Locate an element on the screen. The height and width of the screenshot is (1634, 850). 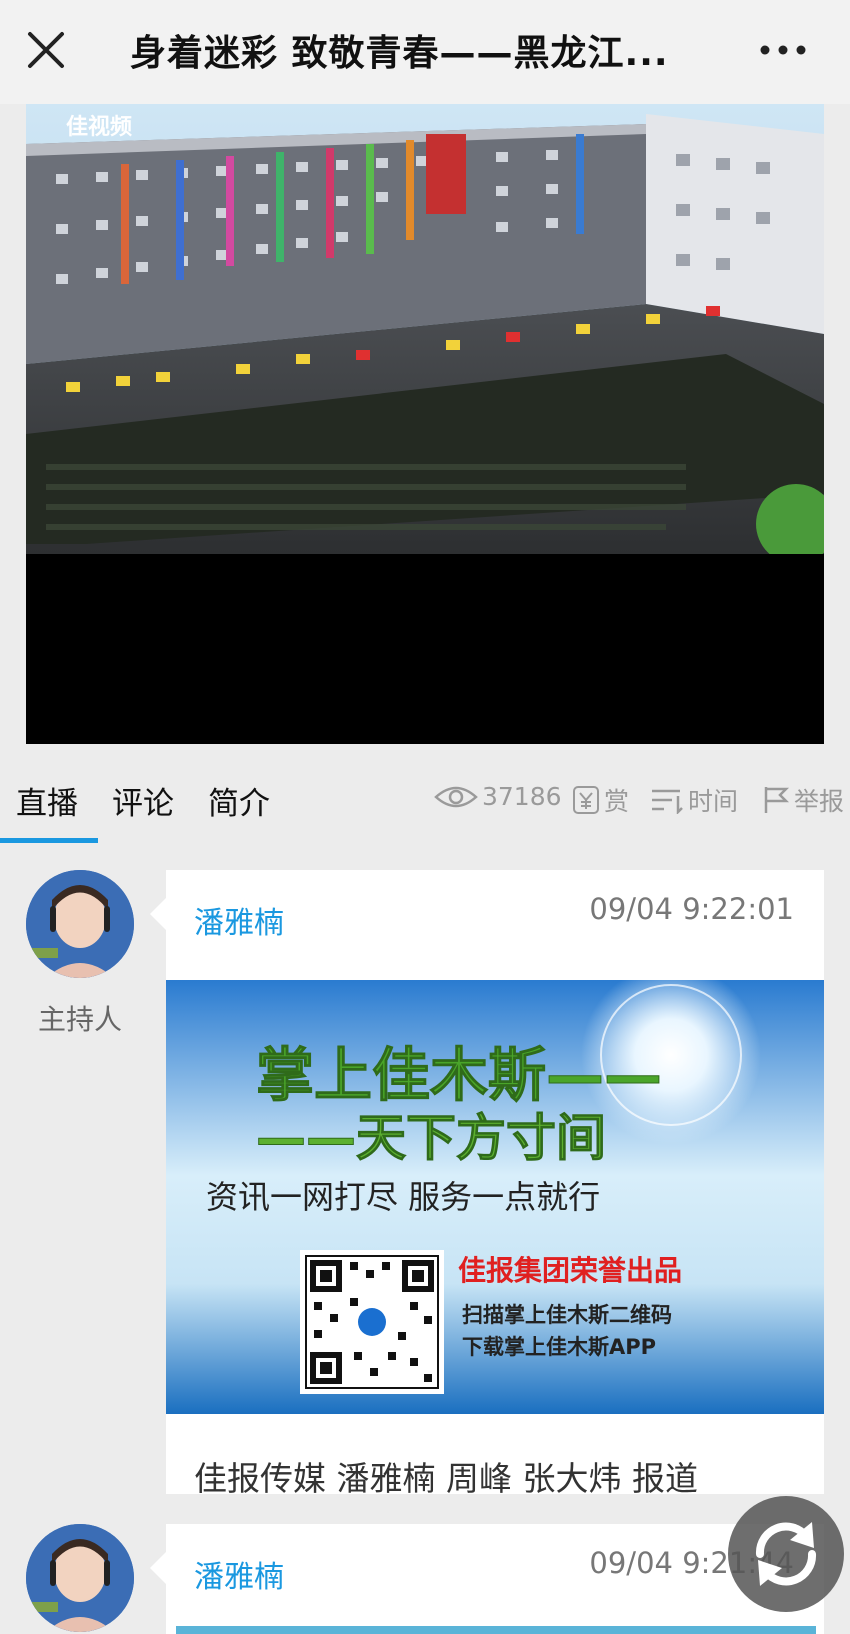
qr-code-icon is located at coordinates (372, 1322).